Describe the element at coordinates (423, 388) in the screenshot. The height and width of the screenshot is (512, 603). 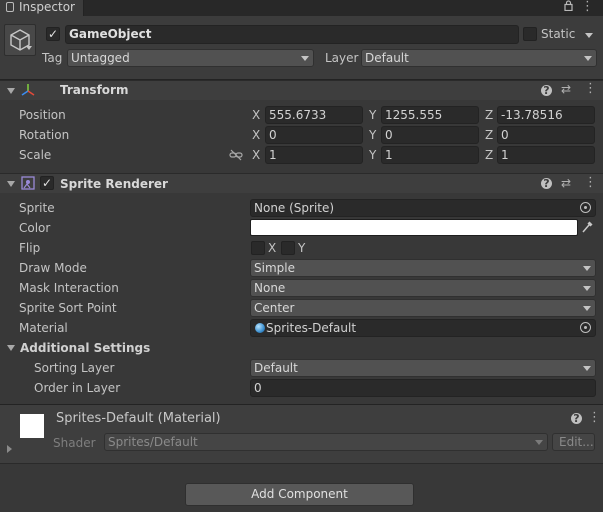
I see `order-in-layer-field: 0` at that location.